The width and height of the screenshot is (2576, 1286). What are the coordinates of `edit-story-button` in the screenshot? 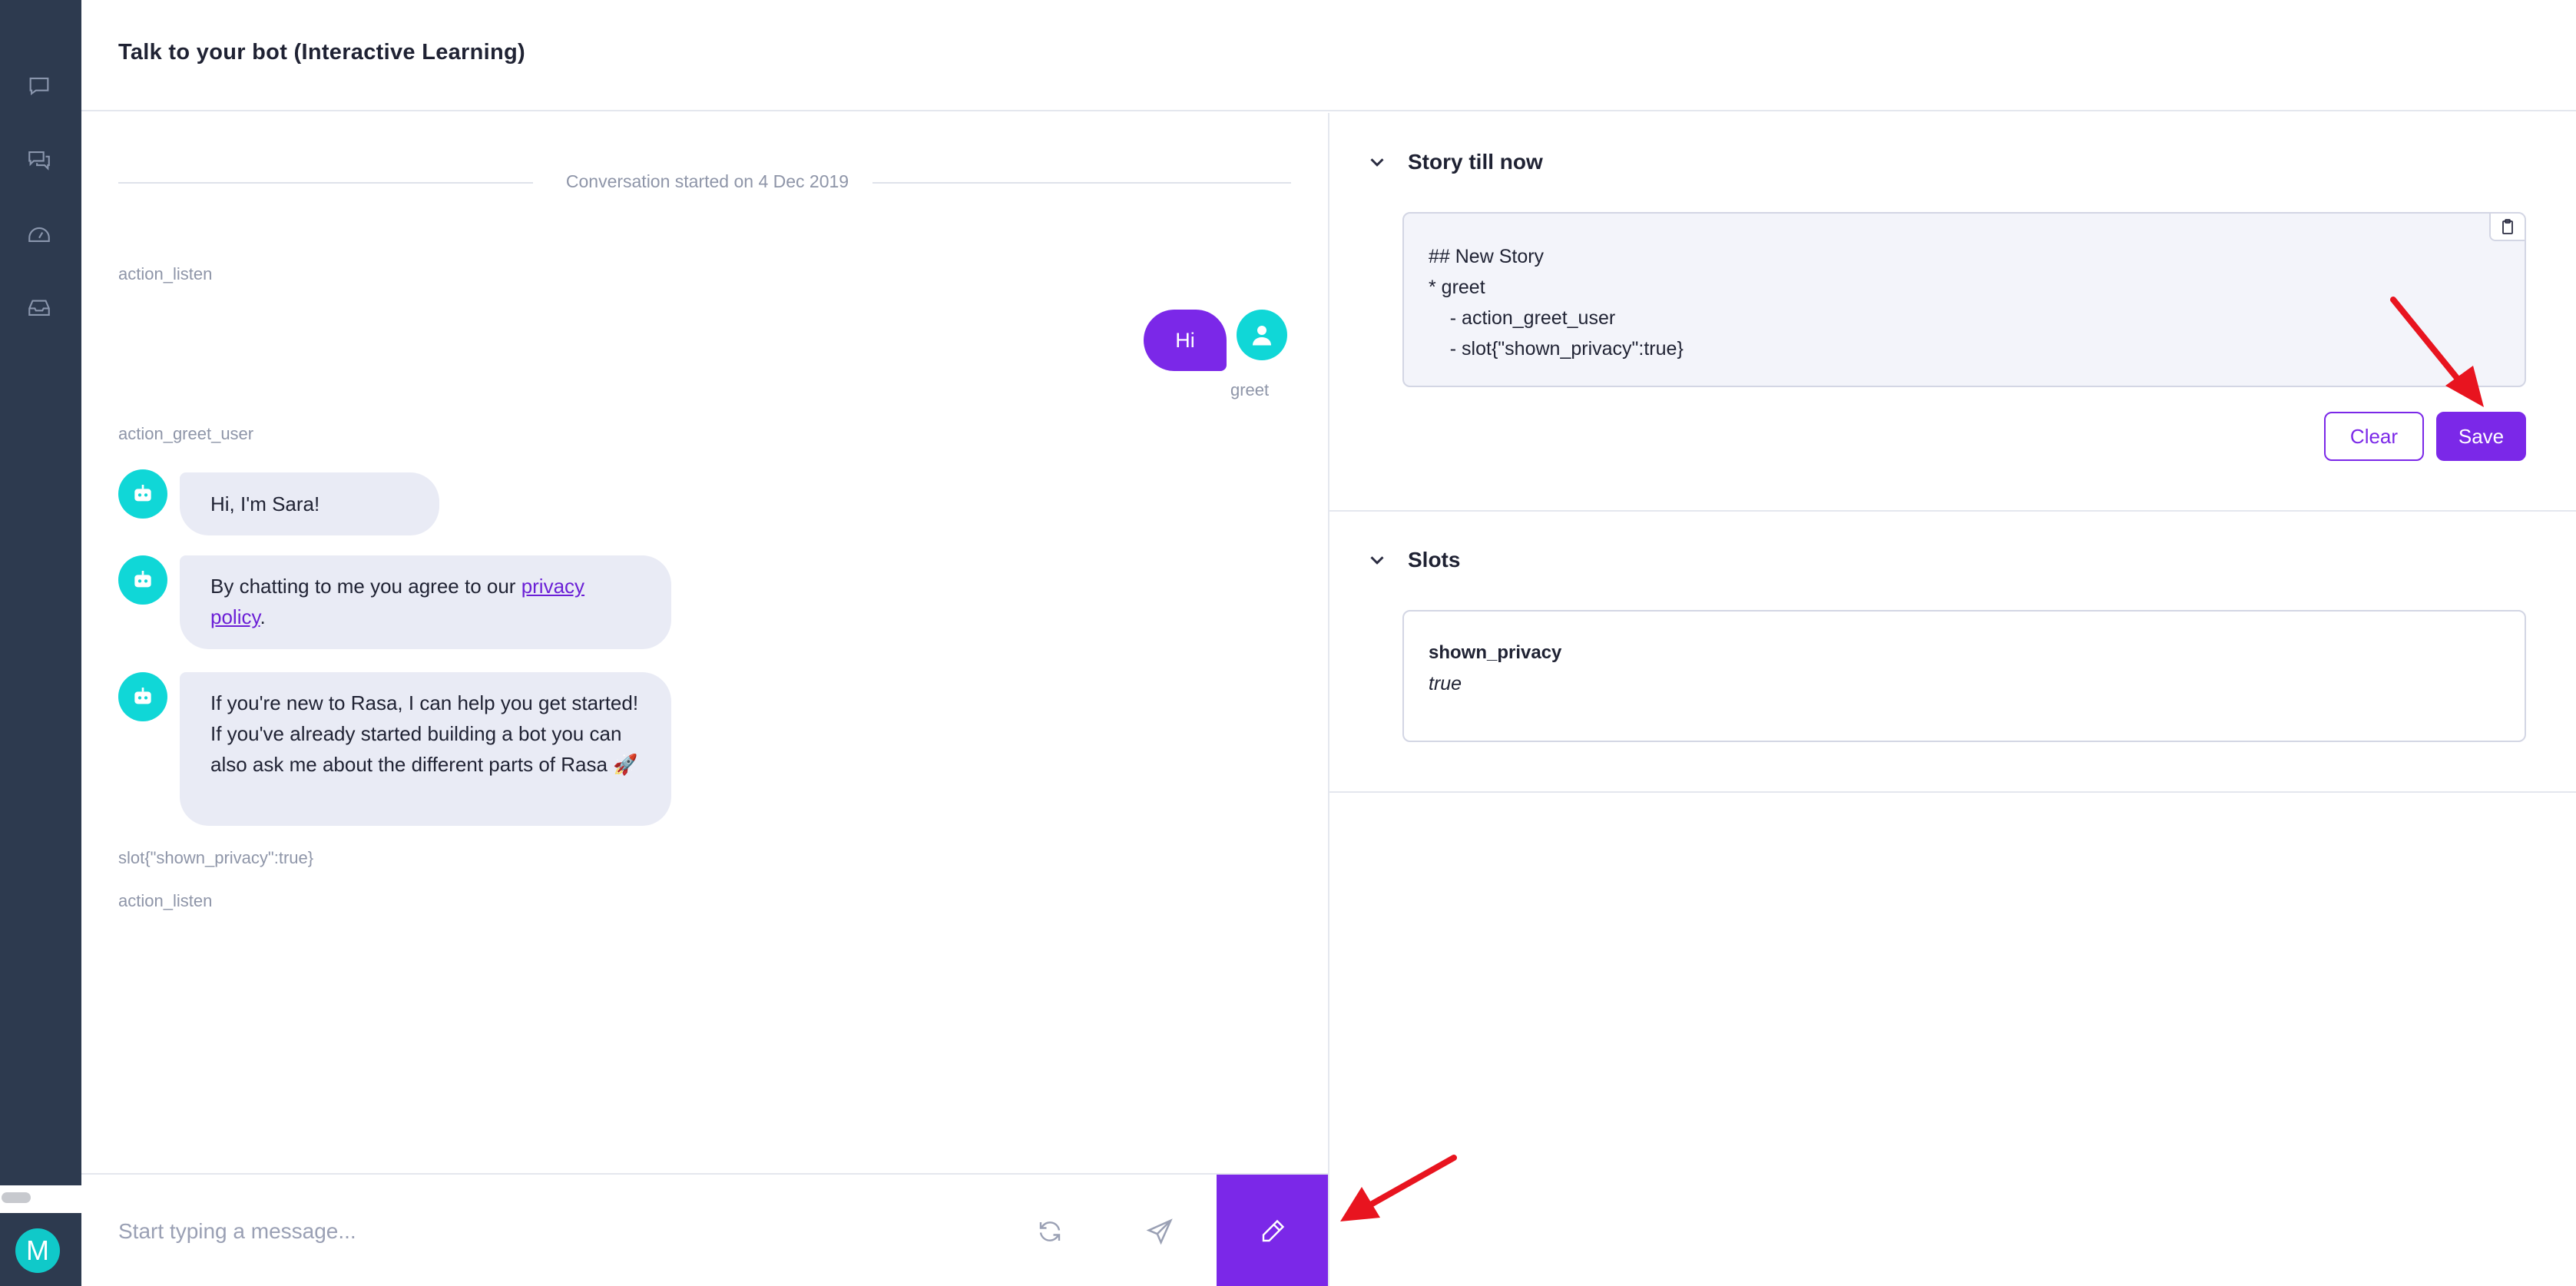 It's located at (1272, 1230).